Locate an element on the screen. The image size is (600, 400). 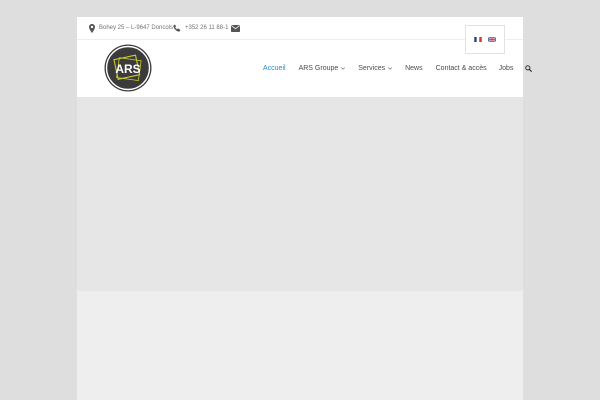
site-logo: ARS is located at coordinates (128, 68).